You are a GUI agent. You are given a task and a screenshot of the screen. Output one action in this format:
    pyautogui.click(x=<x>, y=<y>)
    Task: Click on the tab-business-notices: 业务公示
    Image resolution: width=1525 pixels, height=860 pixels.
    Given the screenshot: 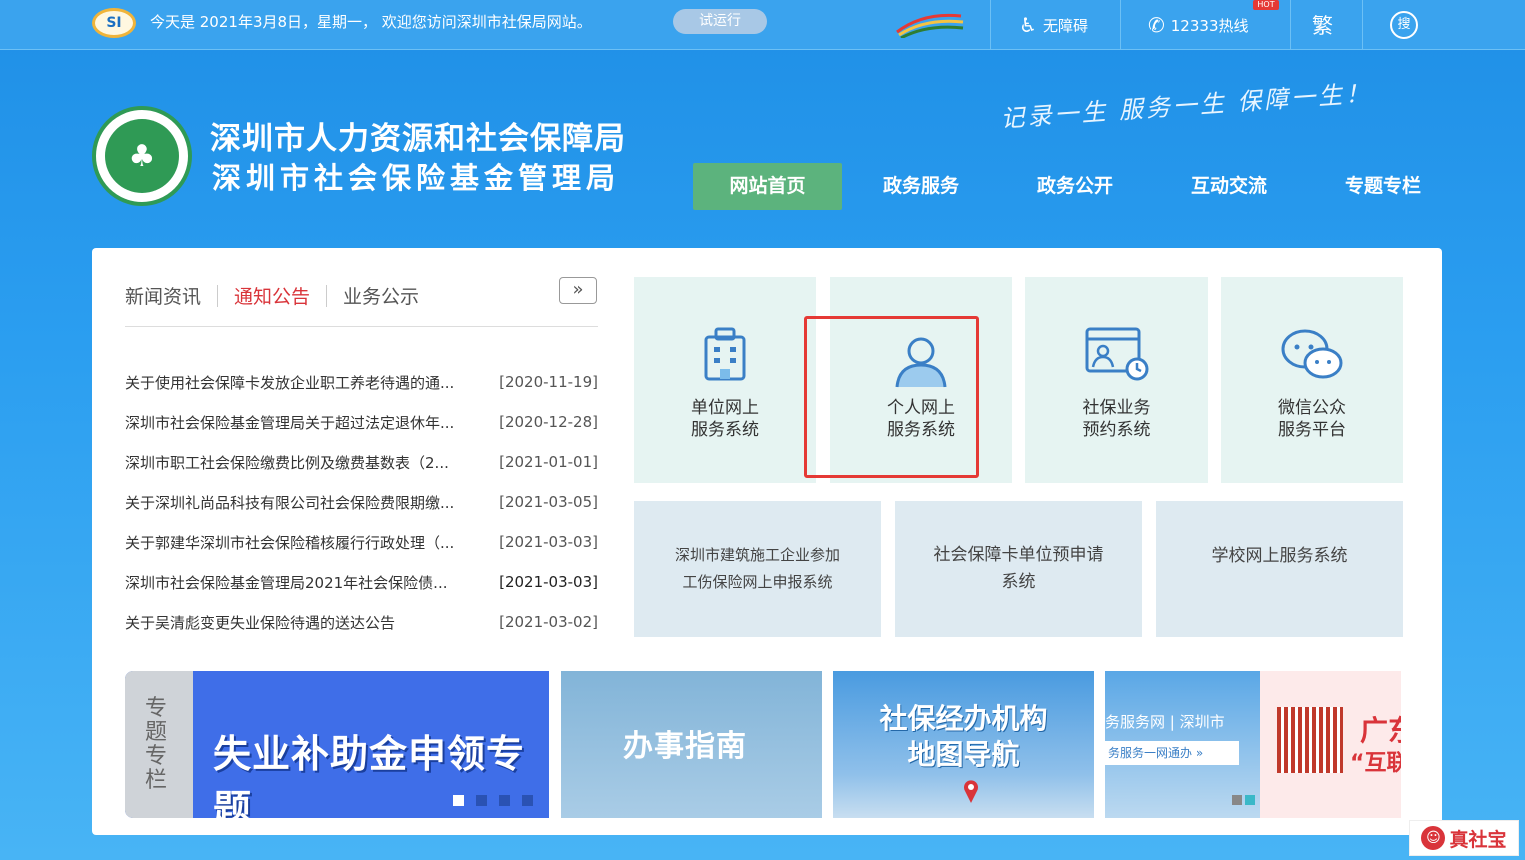 What is the action you would take?
    pyautogui.click(x=381, y=295)
    